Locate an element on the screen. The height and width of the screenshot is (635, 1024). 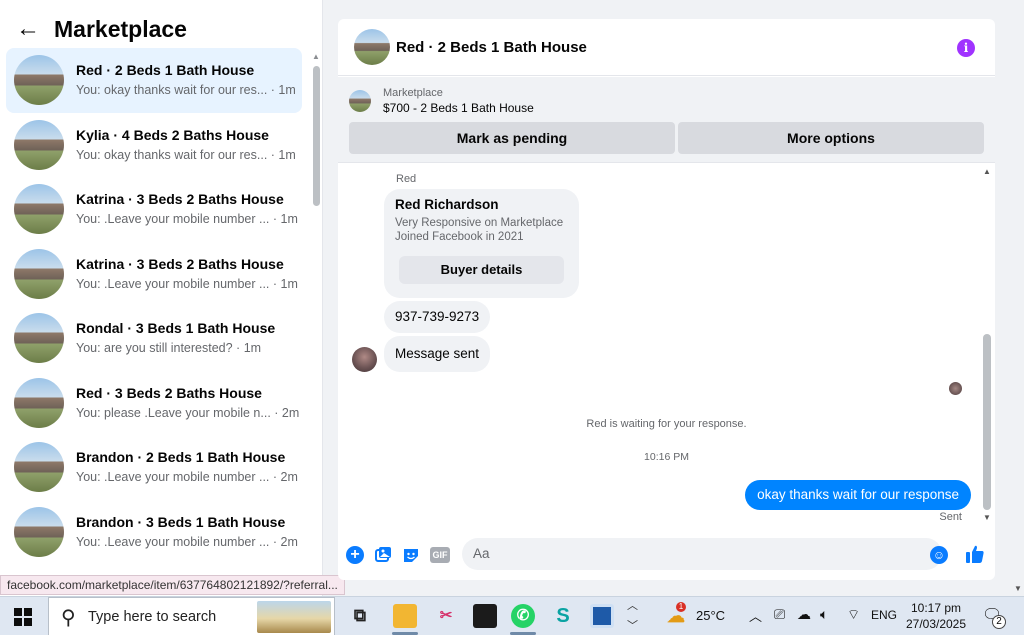
buyer-name: Red Richardson is located at coordinates (447, 204).